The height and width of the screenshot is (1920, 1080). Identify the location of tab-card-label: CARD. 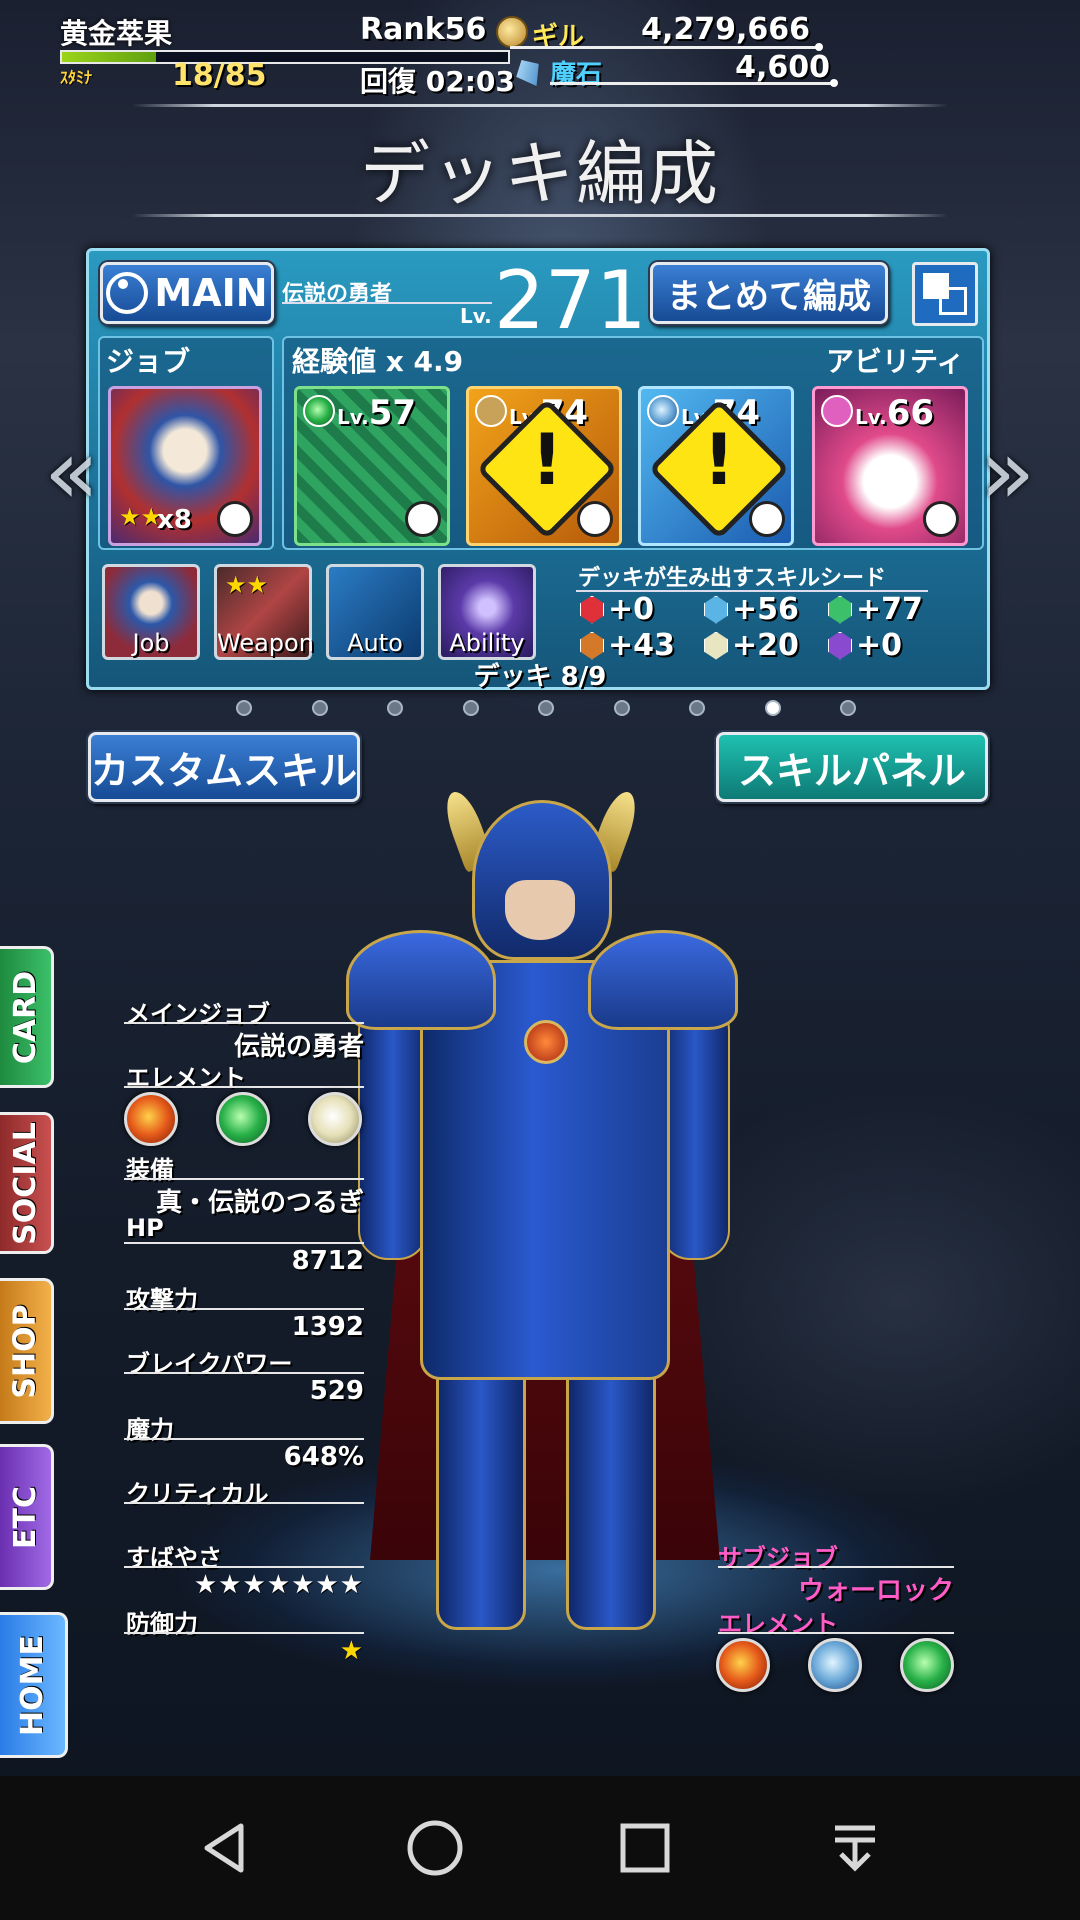
(25, 1017).